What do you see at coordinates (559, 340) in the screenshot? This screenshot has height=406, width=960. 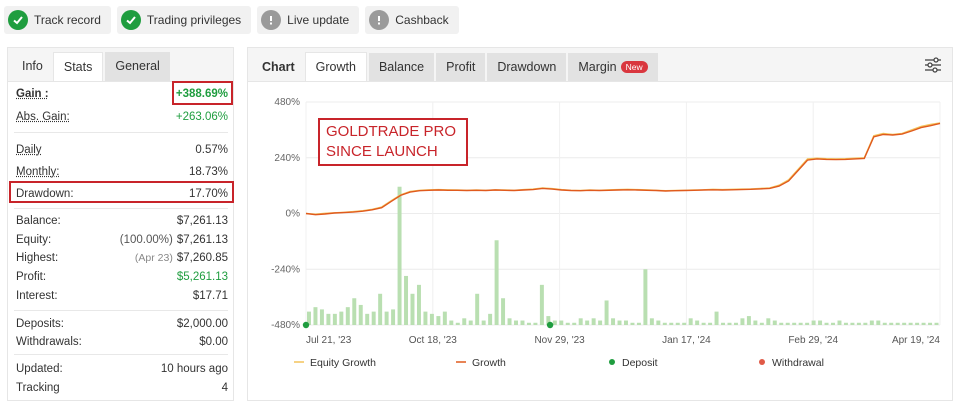 I see `x-tick-label: Nov 29, '23` at bounding box center [559, 340].